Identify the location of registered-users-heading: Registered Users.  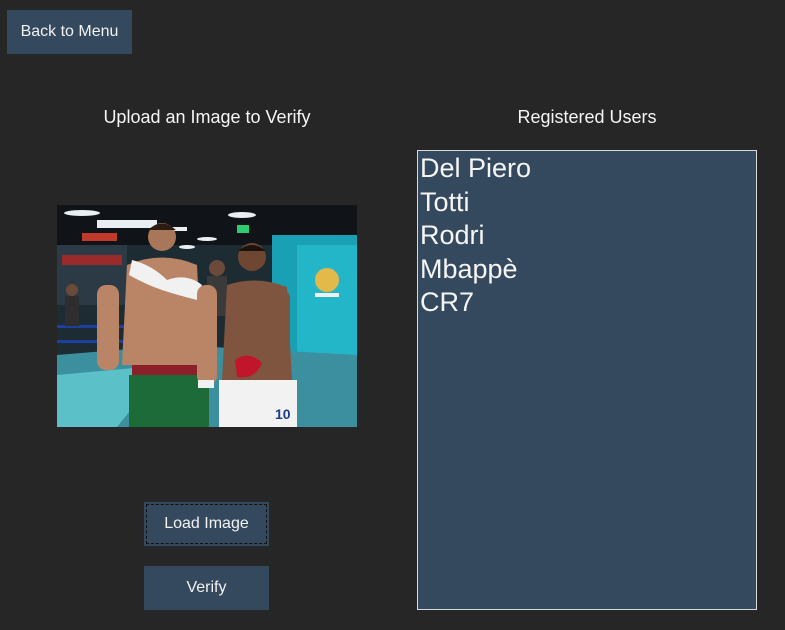
(587, 117).